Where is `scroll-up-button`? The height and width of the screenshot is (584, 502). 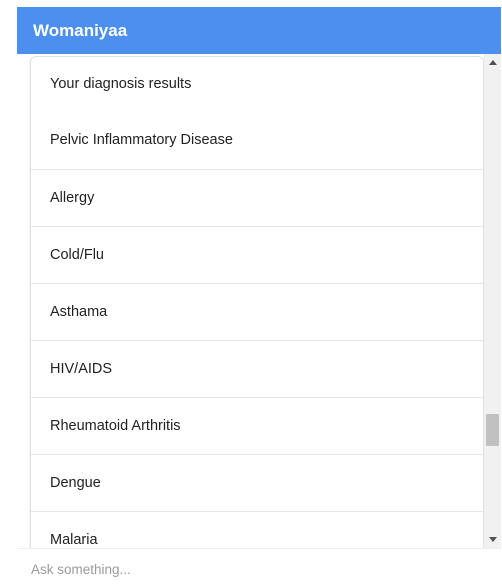 scroll-up-button is located at coordinates (492, 62).